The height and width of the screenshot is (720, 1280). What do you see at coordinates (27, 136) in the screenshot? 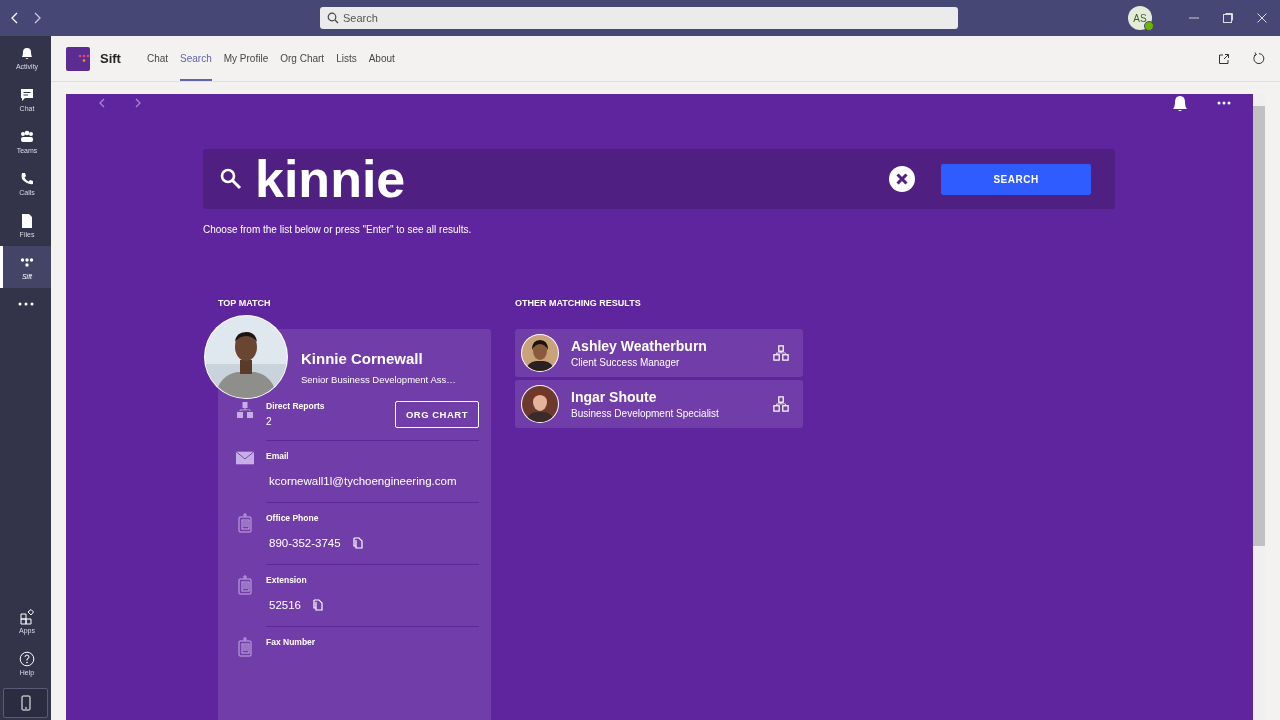
I see `people-icon` at bounding box center [27, 136].